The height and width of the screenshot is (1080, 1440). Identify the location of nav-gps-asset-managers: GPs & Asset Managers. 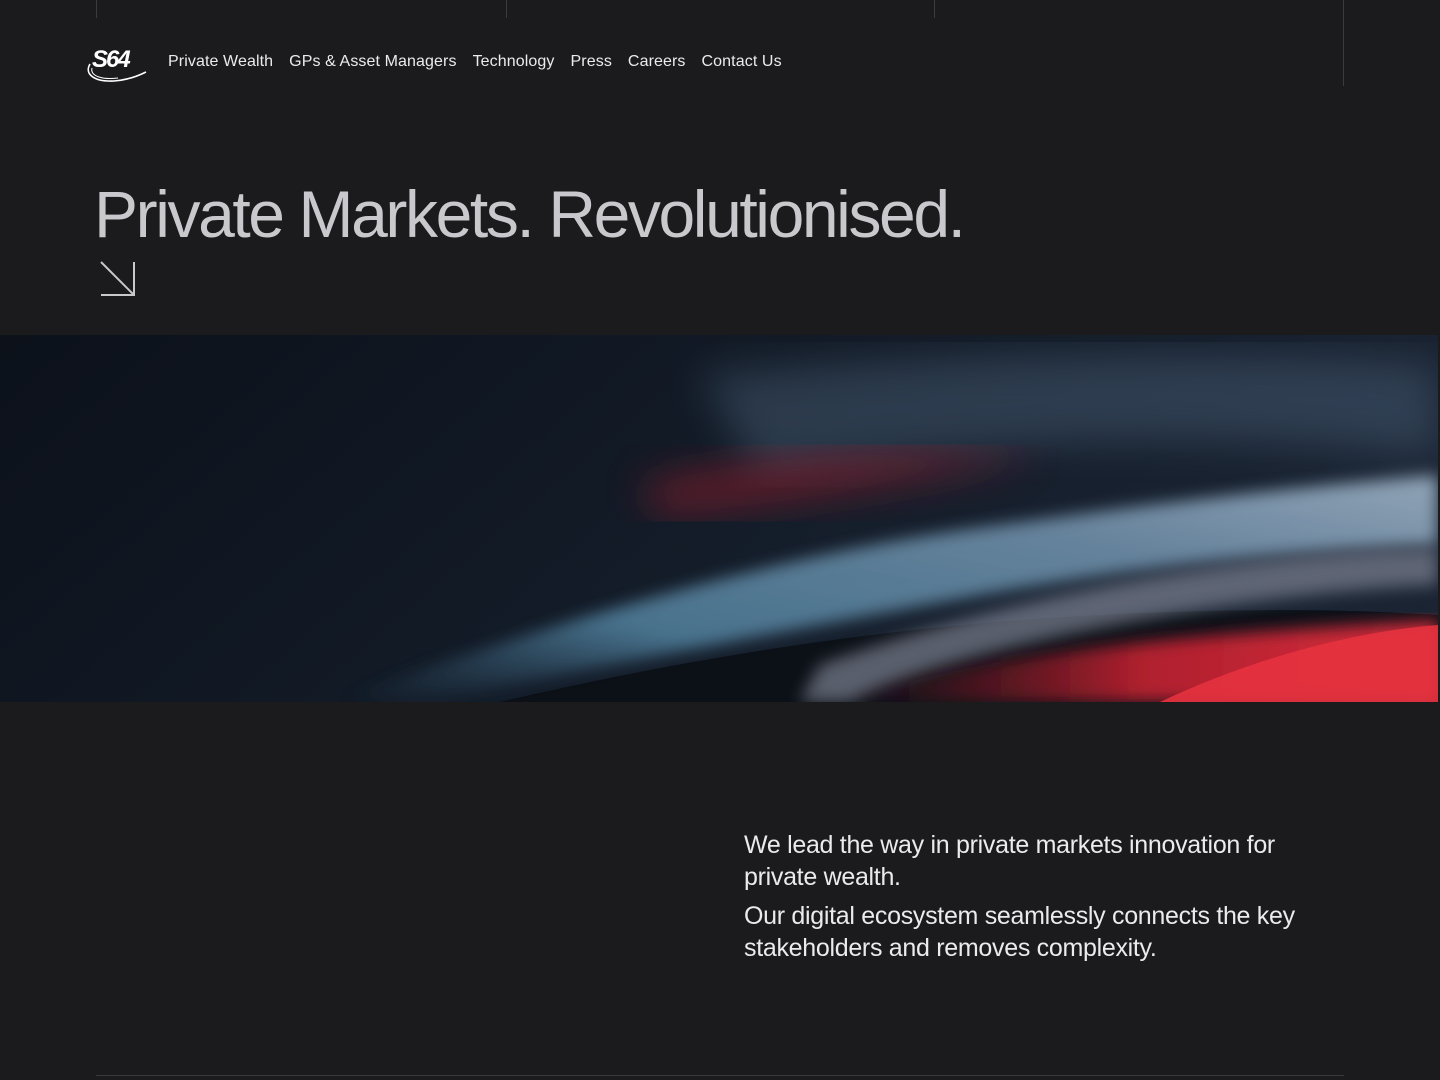
(372, 62).